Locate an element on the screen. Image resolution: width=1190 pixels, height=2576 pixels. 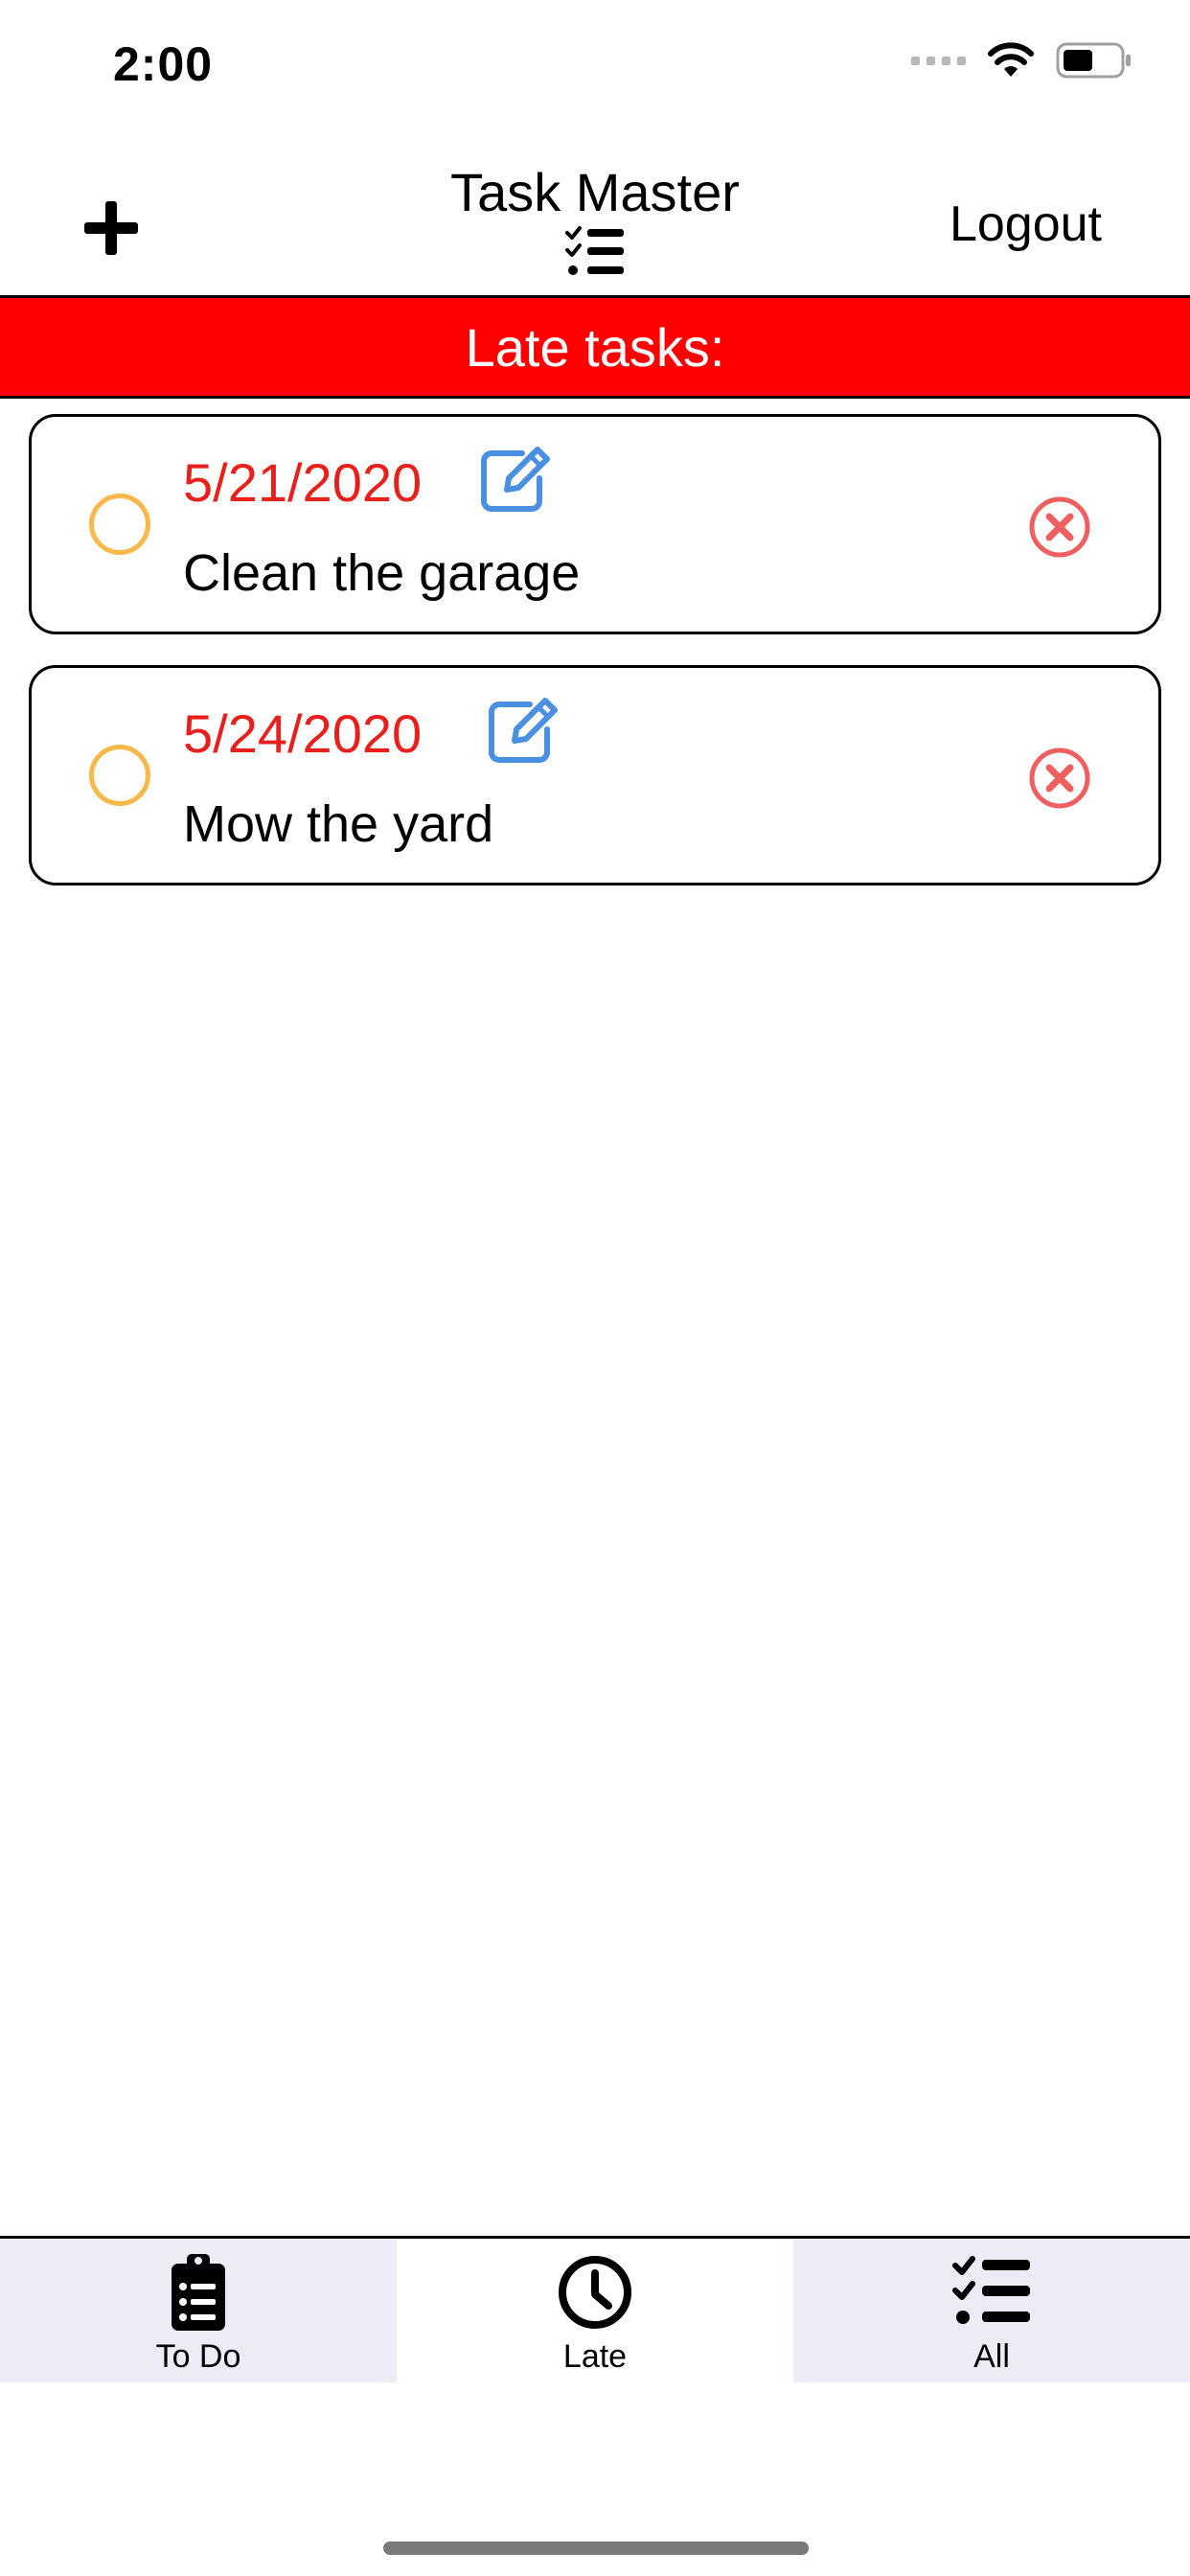
tab-label: Late is located at coordinates (595, 2356).